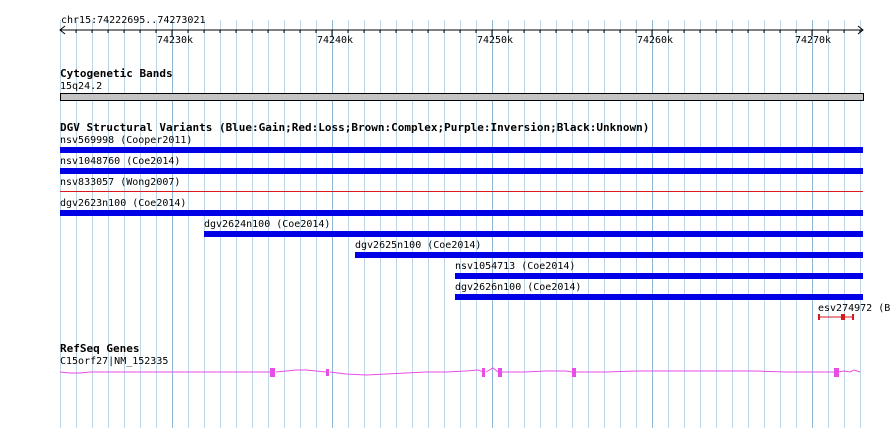 This screenshot has height=428, width=890. I want to click on feature-label-dgv2624n100: dgv2624n100 (Coe2014), so click(267, 224).